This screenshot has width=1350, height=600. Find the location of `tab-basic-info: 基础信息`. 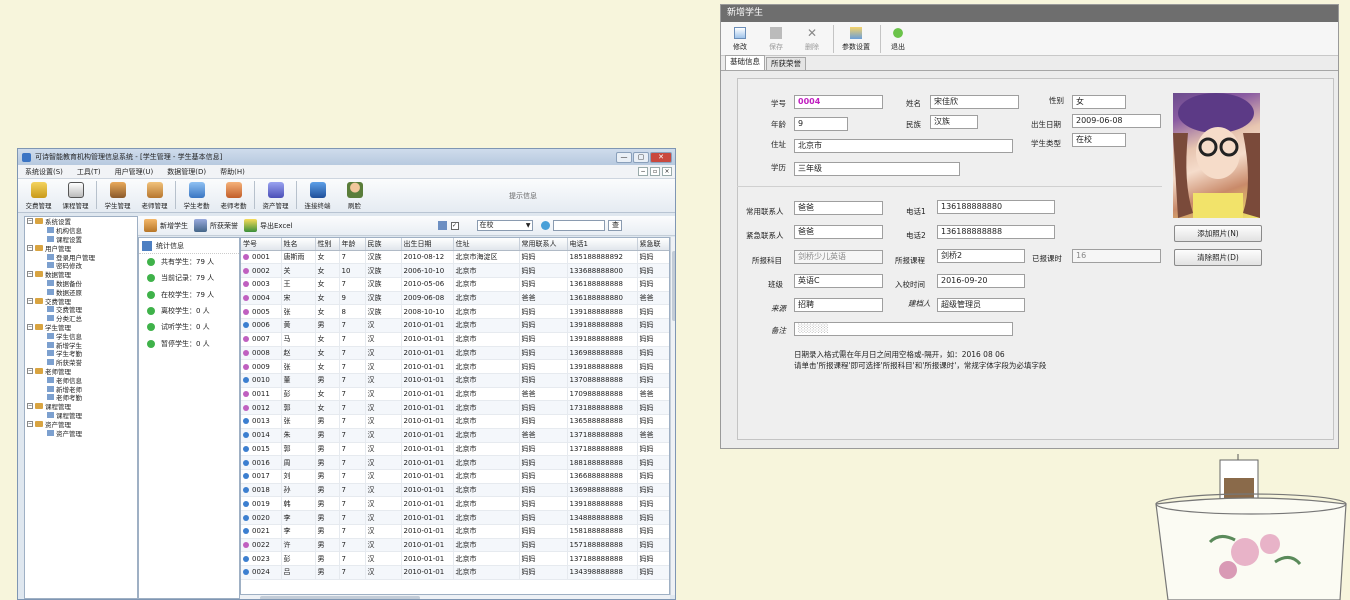

tab-basic-info: 基础信息 is located at coordinates (745, 62).